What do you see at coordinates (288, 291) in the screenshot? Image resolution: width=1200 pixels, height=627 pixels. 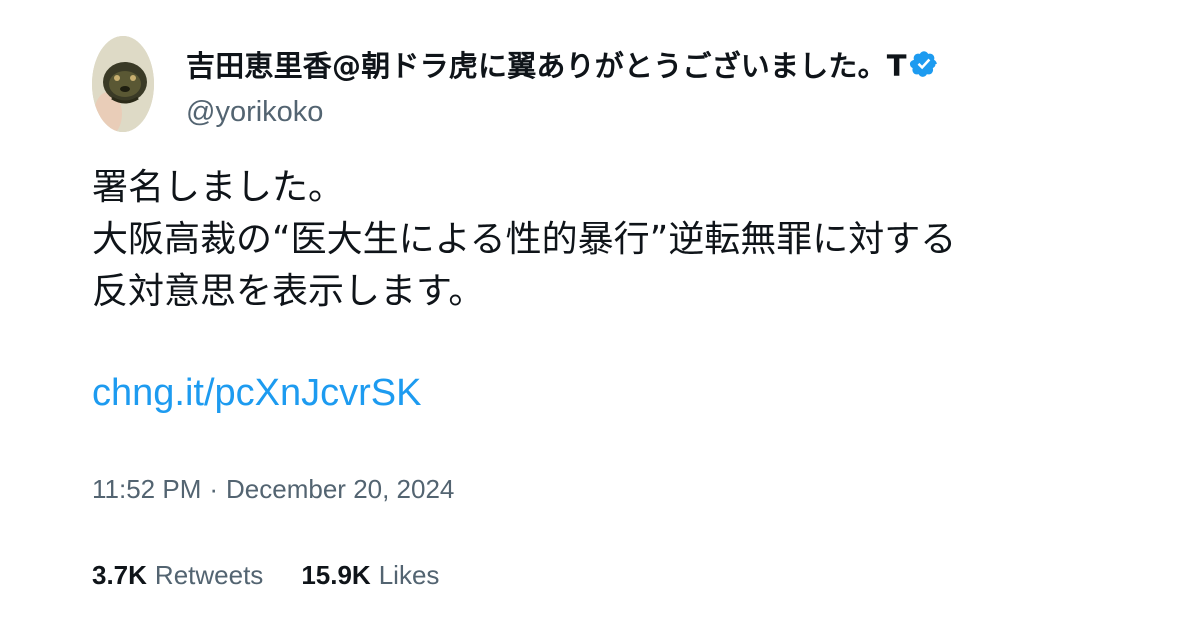 I see `tweet-text-line: 反対意思を表示します。` at bounding box center [288, 291].